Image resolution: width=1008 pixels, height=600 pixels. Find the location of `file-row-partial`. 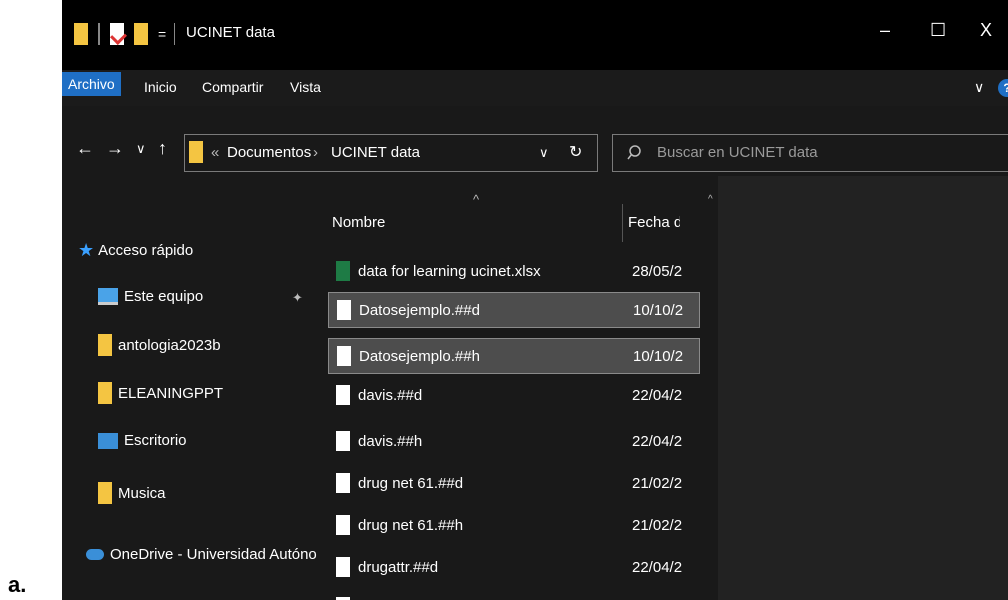

file-row-partial is located at coordinates (514, 595).